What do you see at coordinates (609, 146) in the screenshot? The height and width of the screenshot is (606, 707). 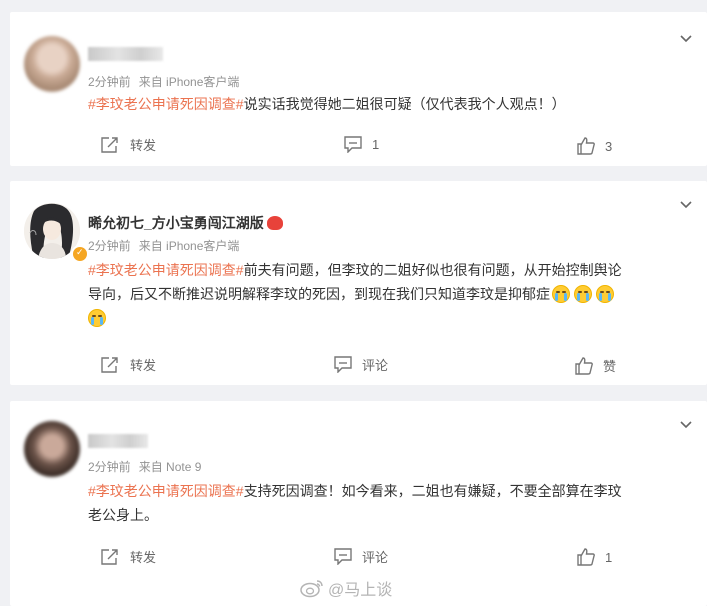 I see `like-count: 3` at bounding box center [609, 146].